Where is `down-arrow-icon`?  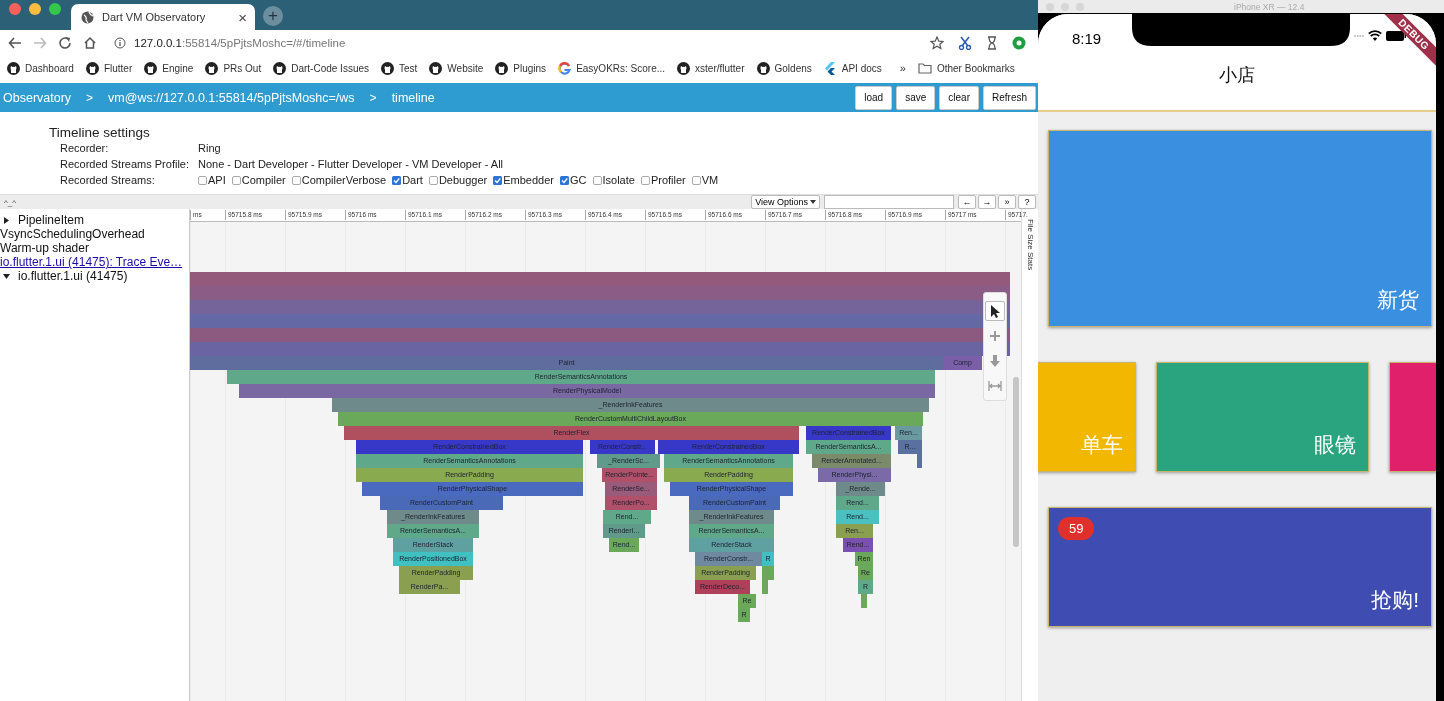 down-arrow-icon is located at coordinates (995, 361).